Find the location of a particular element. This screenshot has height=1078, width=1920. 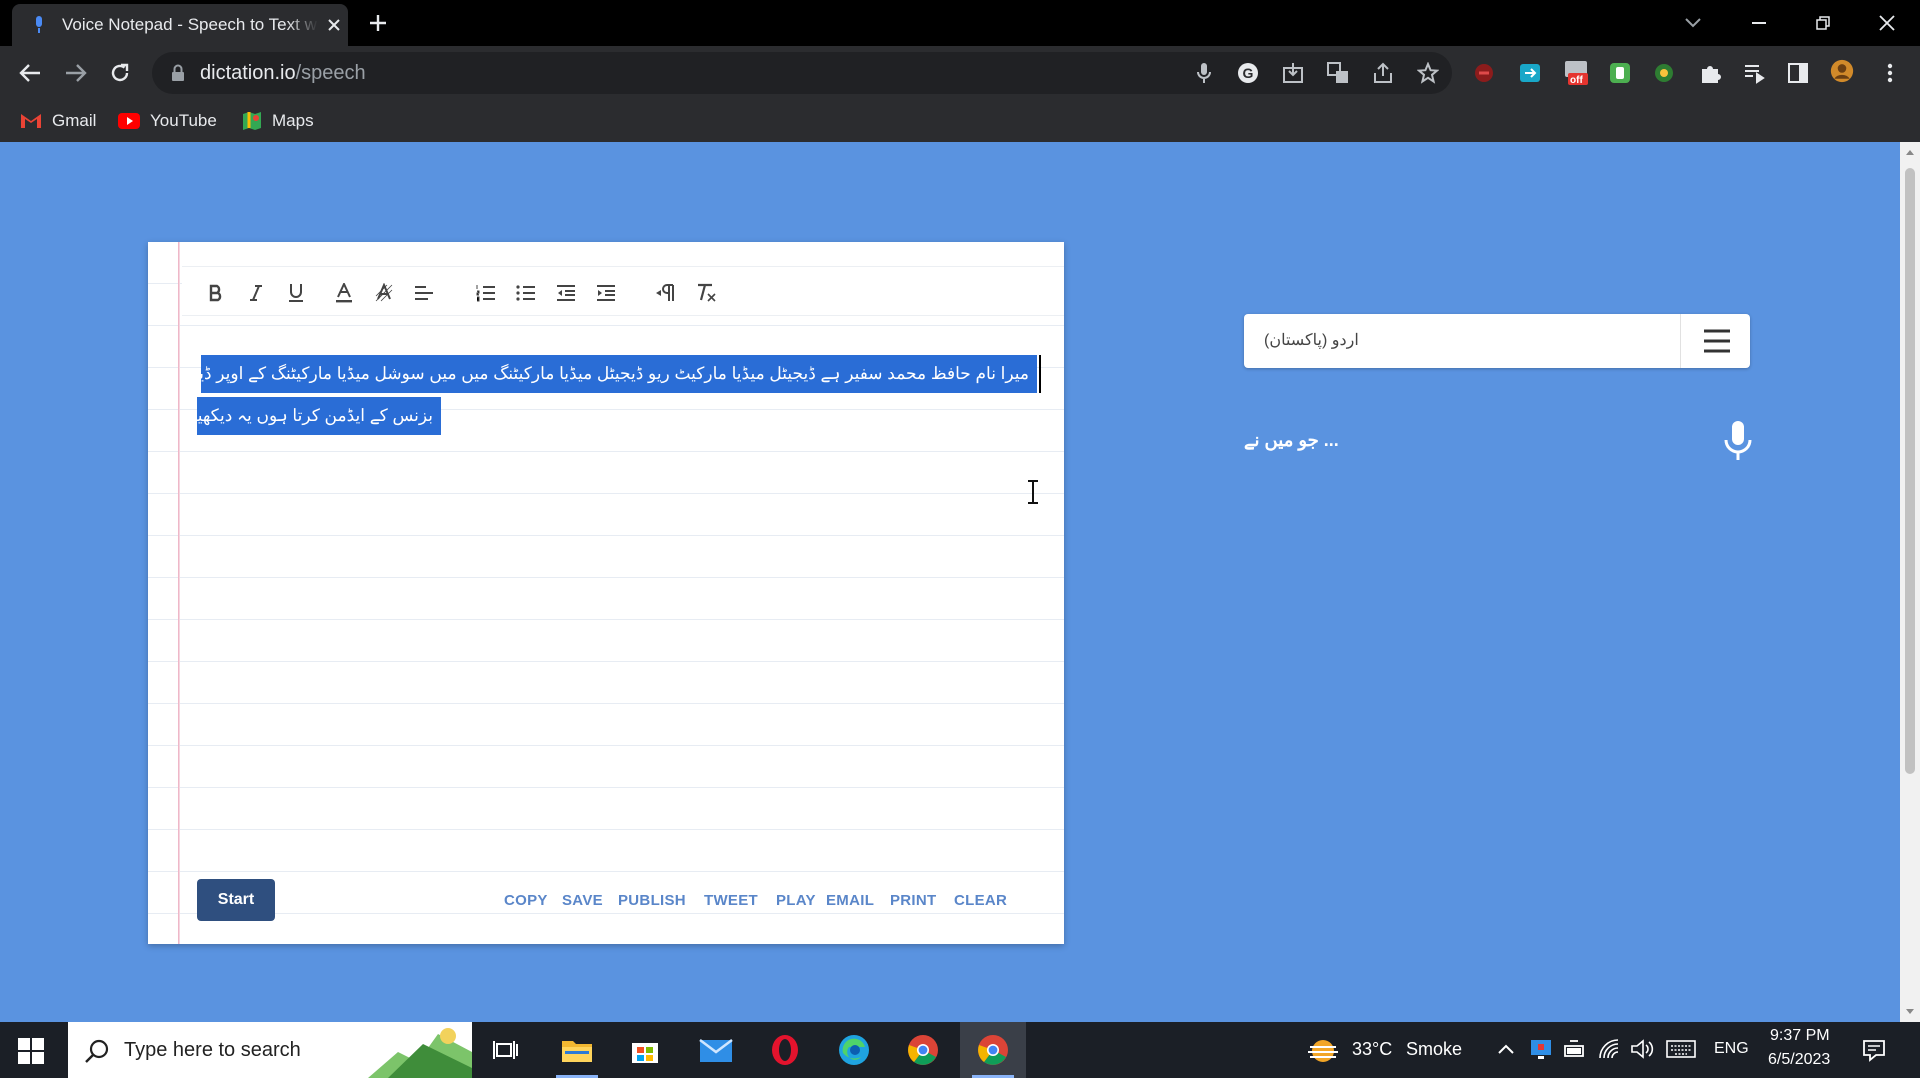

outdent-icon is located at coordinates (566, 293).